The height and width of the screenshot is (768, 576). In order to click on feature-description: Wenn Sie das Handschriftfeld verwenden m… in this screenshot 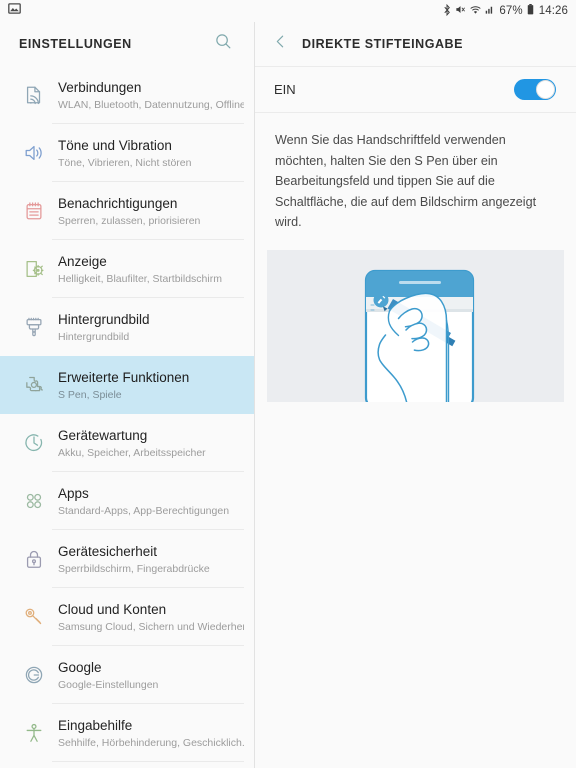, I will do `click(406, 181)`.